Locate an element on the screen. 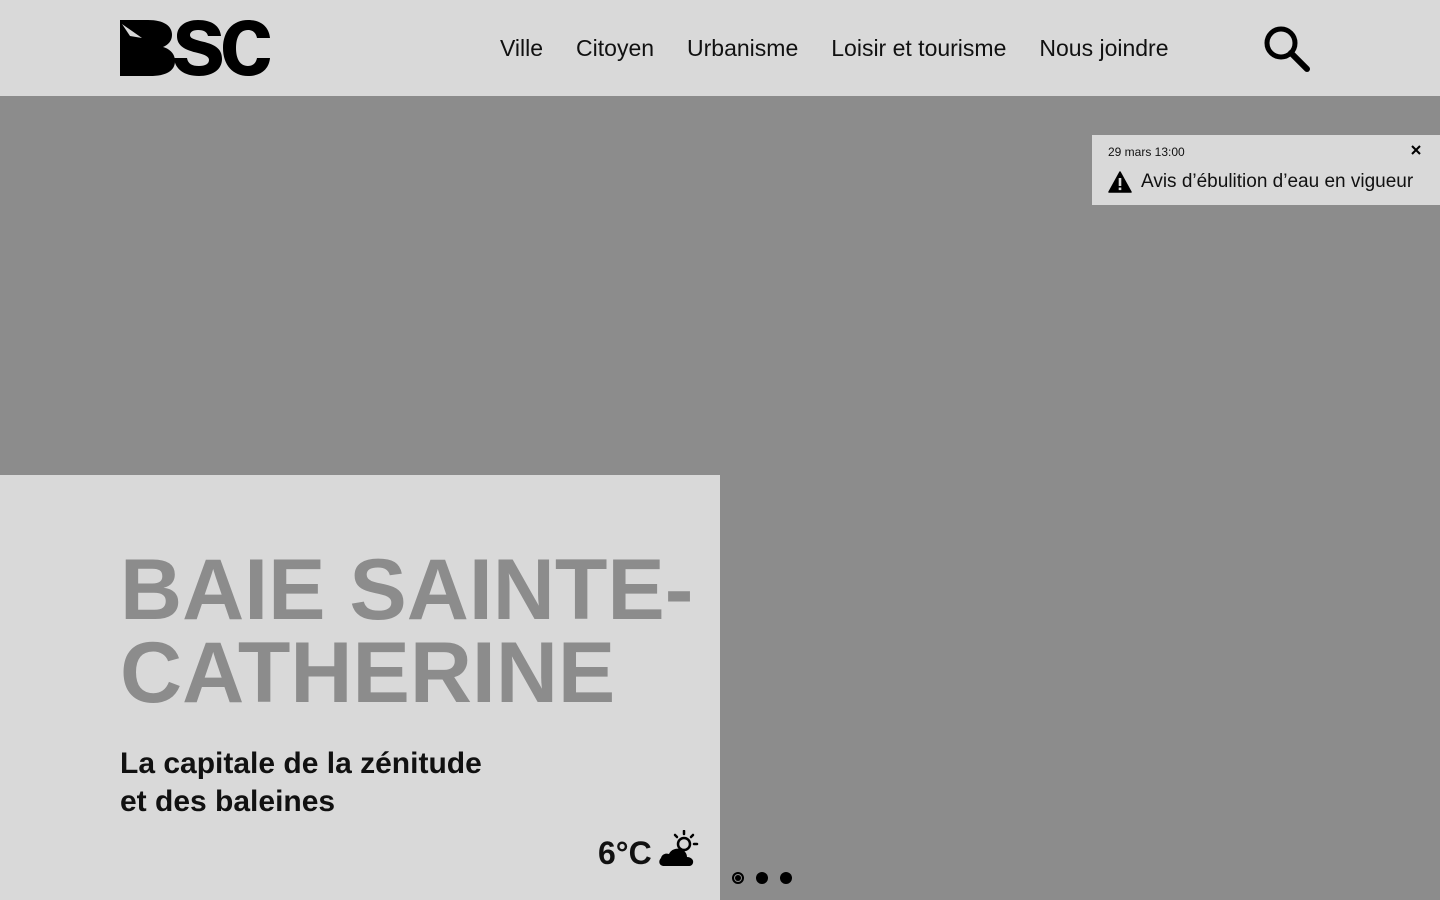  carousel-pagination is located at coordinates (762, 878).